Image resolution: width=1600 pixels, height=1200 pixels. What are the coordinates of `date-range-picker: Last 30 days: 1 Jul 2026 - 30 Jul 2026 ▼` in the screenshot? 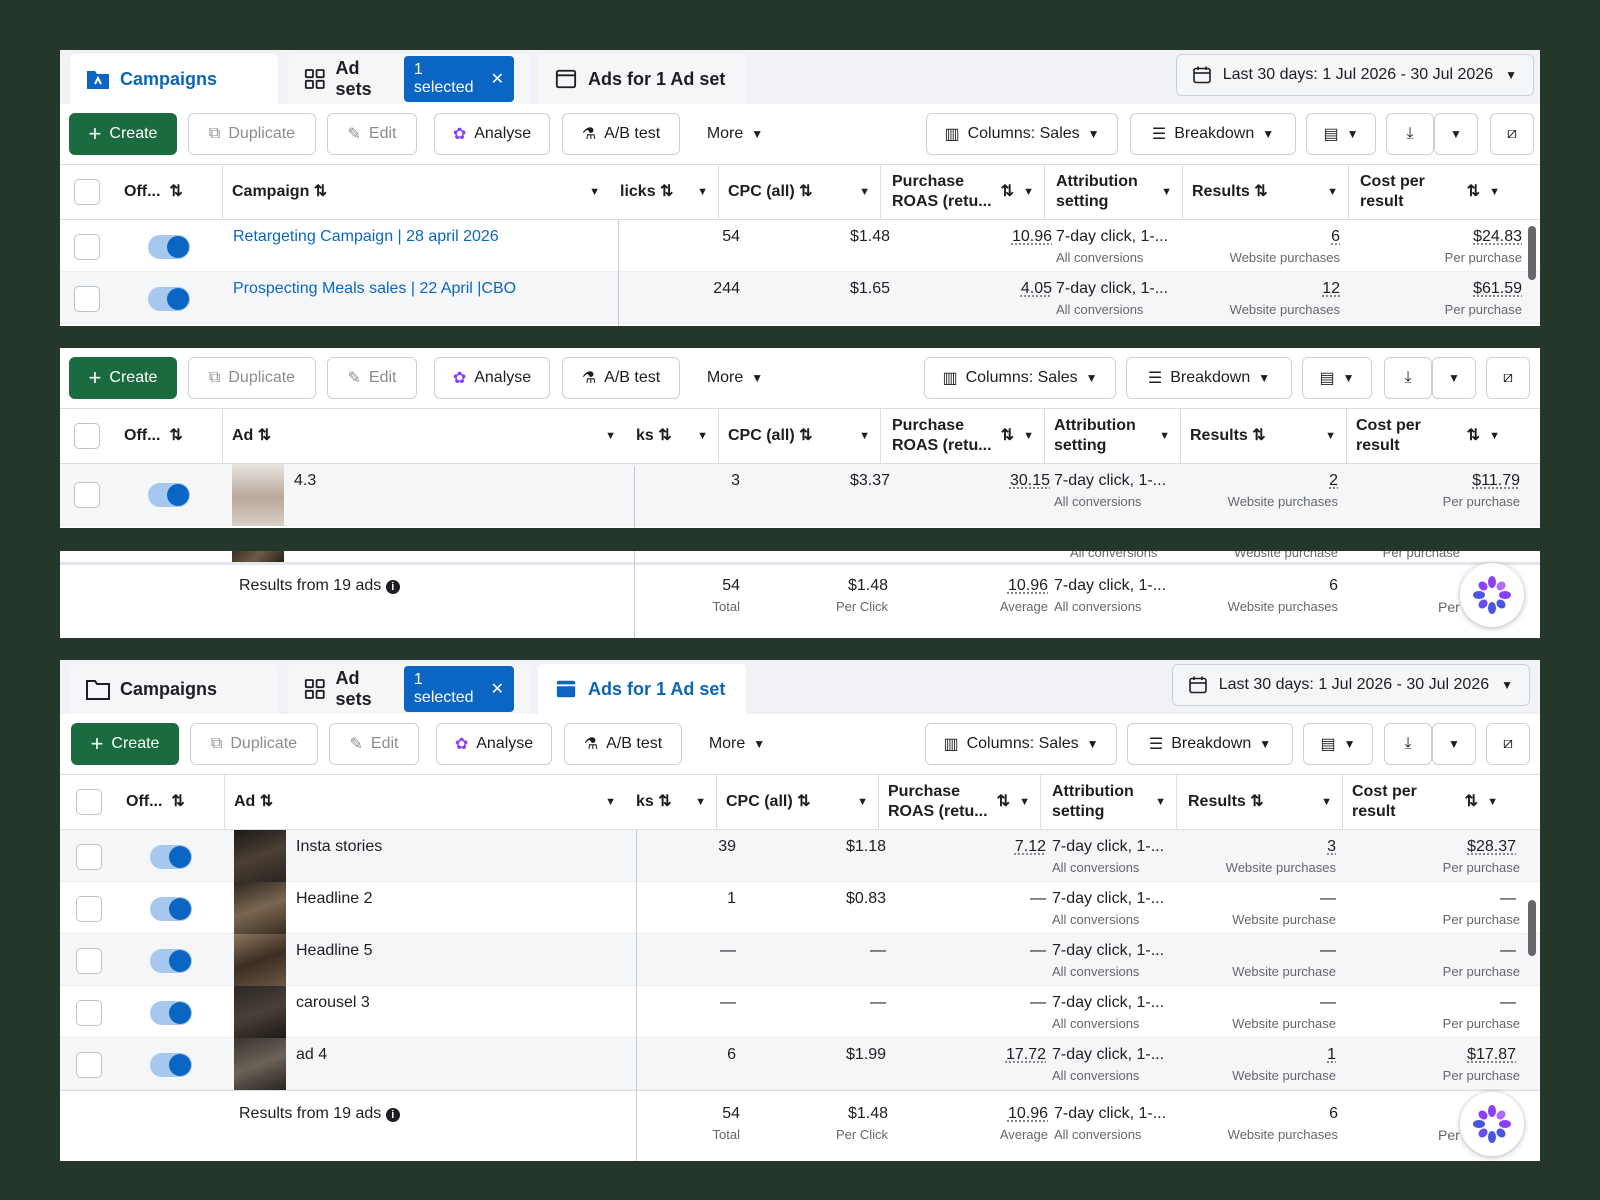 It's located at (1350, 685).